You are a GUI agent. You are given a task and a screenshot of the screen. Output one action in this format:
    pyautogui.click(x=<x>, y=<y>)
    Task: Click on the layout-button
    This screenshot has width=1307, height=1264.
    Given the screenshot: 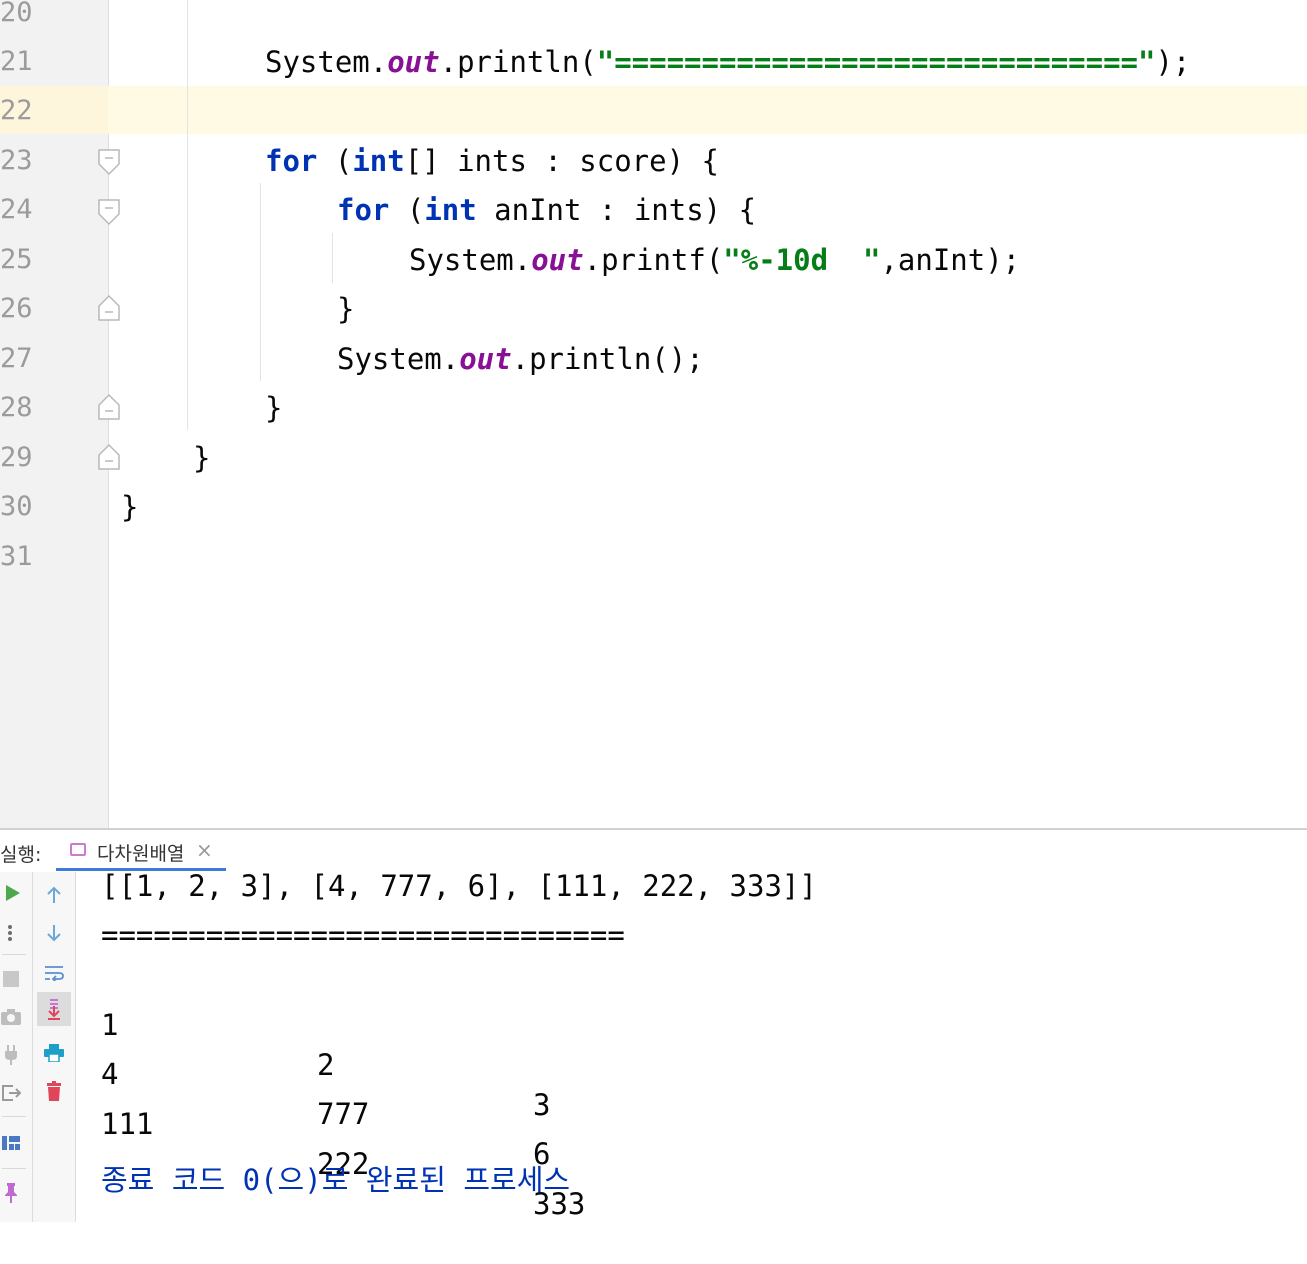 What is the action you would take?
    pyautogui.click(x=11, y=1143)
    